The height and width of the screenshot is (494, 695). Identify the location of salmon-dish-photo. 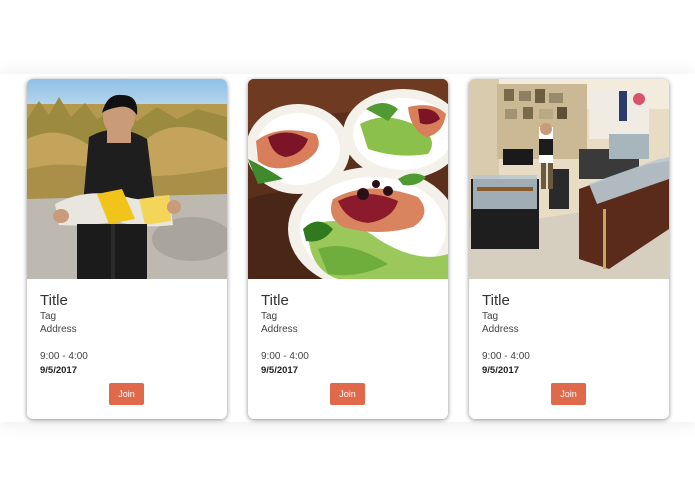
(348, 179).